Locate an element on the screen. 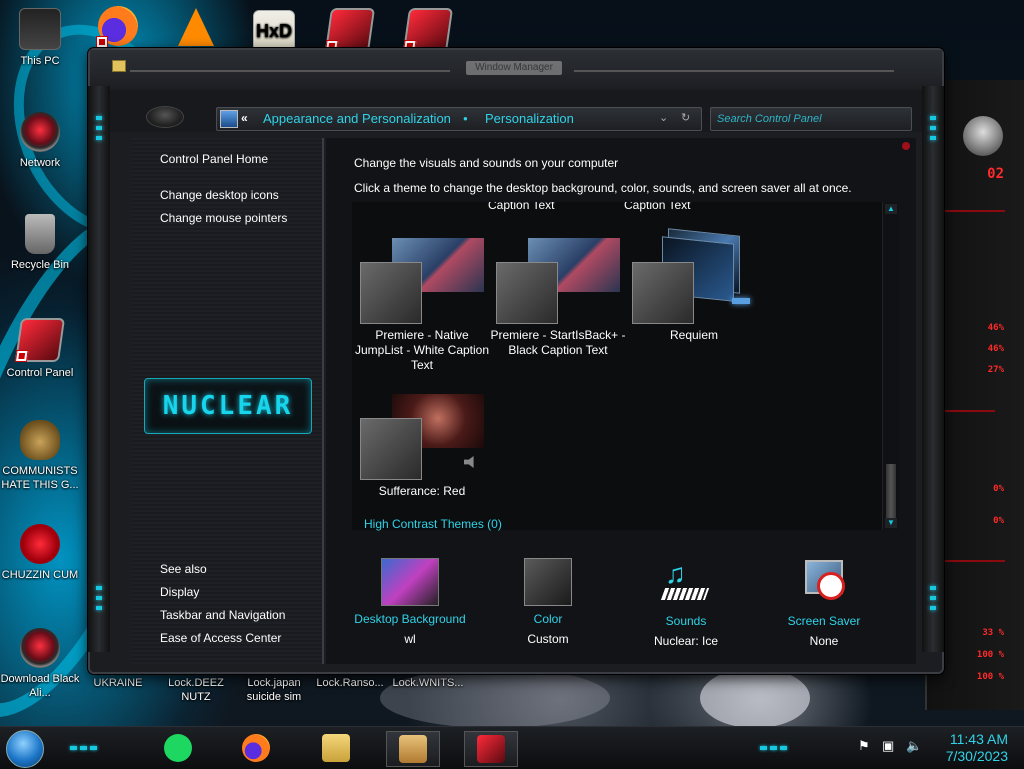  taskbar-firefox is located at coordinates (256, 748).